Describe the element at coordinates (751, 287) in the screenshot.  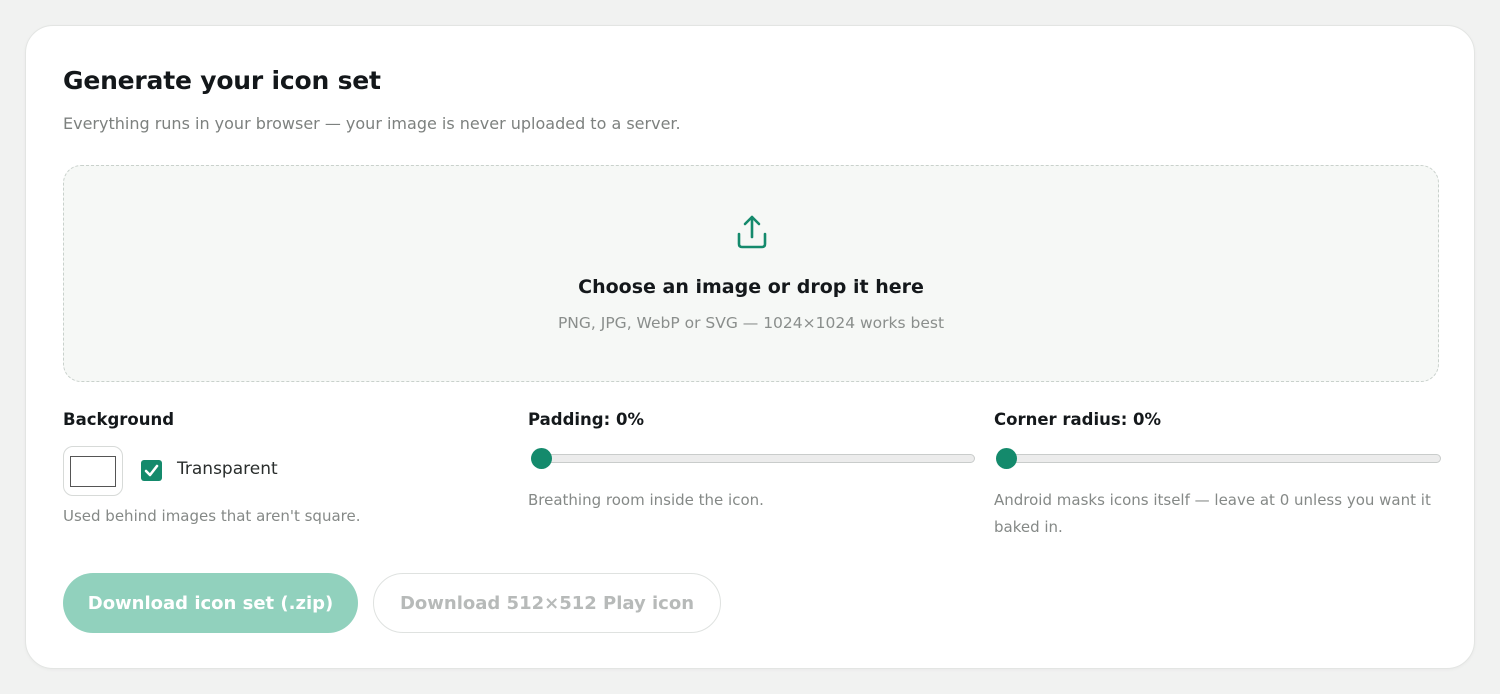
I see `dropzone-title: Choose an image or drop it here` at that location.